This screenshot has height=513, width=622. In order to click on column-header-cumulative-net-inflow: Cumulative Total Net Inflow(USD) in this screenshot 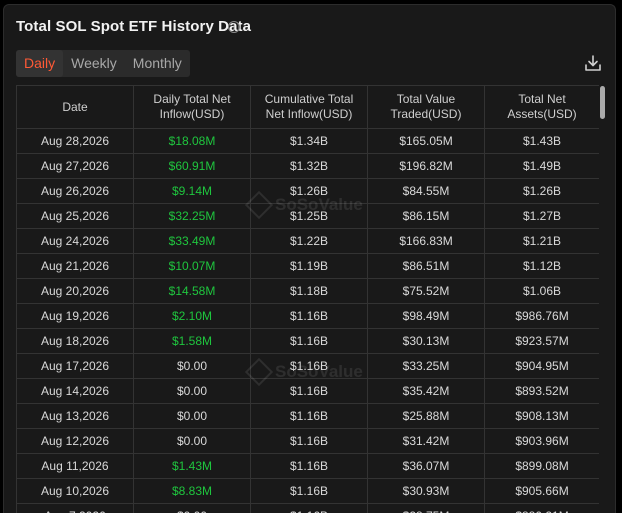, I will do `click(309, 107)`.